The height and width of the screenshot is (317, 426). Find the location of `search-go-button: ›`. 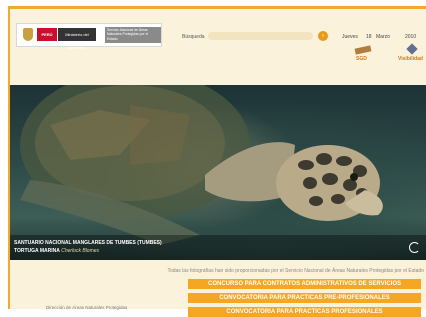

search-go-button: › is located at coordinates (323, 36).